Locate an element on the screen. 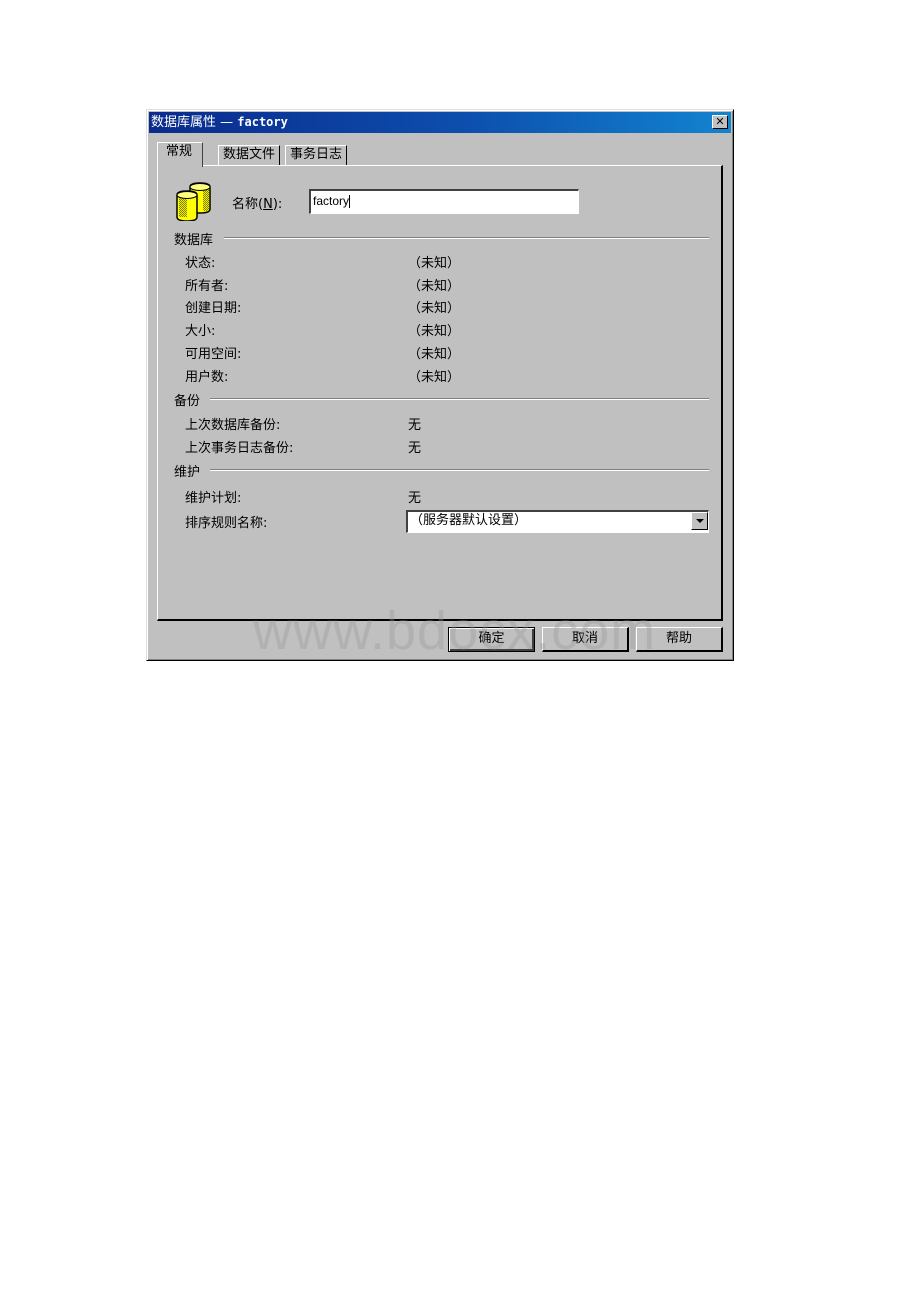 The image size is (920, 1302). ok-button: 确定 is located at coordinates (491, 639).